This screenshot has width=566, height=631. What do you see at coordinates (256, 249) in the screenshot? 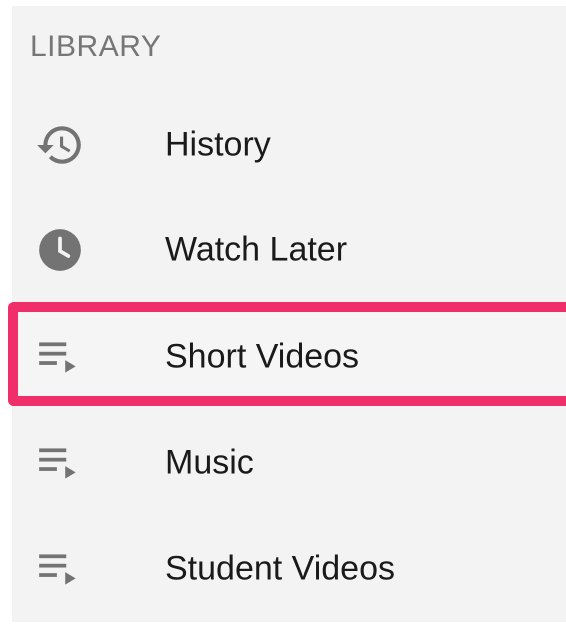
I see `sidebar-item-label: Watch Later` at bounding box center [256, 249].